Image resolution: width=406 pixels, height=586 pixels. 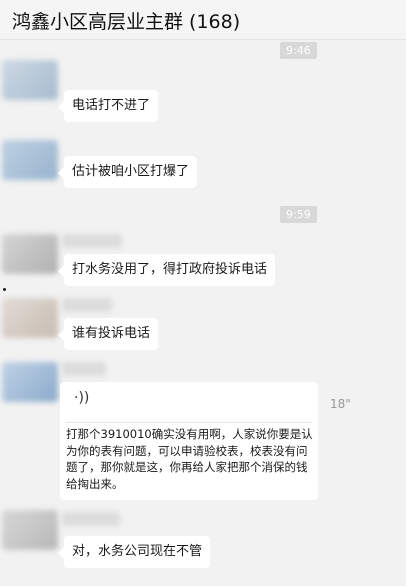 I want to click on message-bubble: 对，水务公司现在不管, so click(x=134, y=552).